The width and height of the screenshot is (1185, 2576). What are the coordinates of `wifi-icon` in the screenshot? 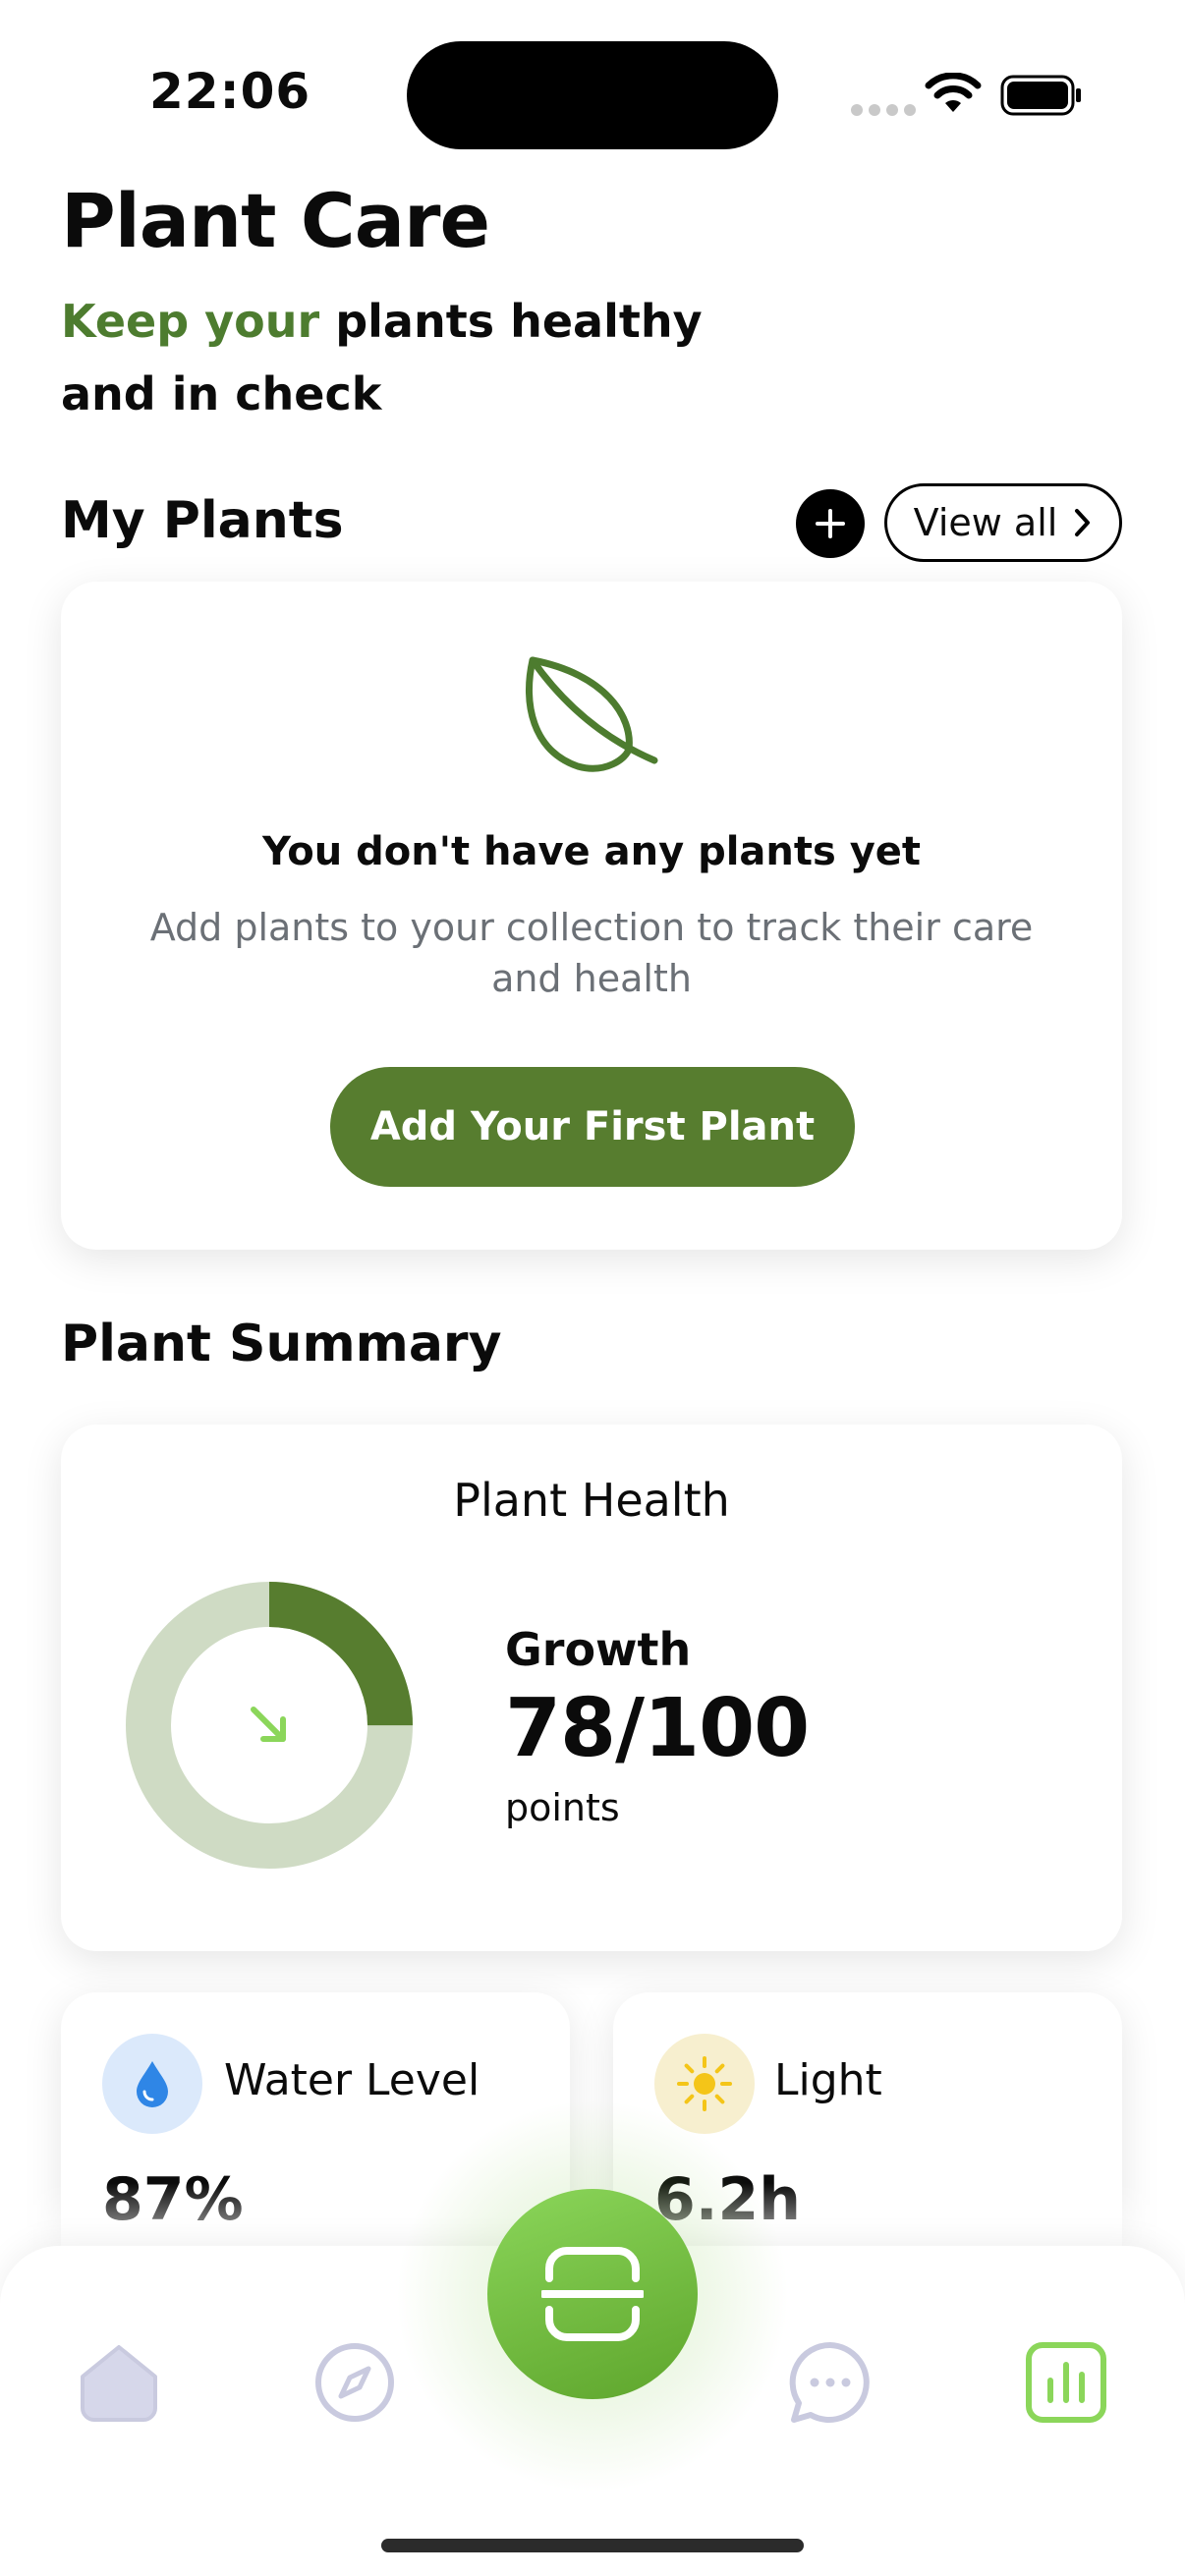 It's located at (954, 92).